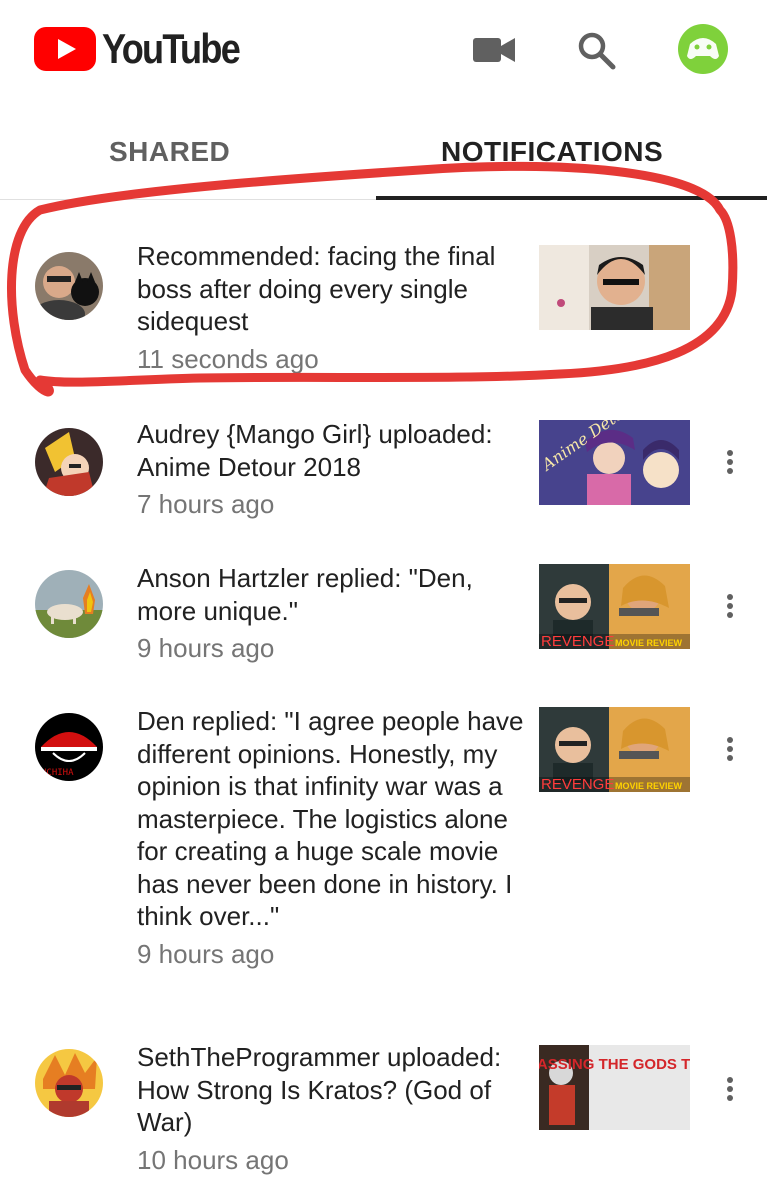 The image size is (767, 1200). I want to click on youtube-play-icon, so click(65, 49).